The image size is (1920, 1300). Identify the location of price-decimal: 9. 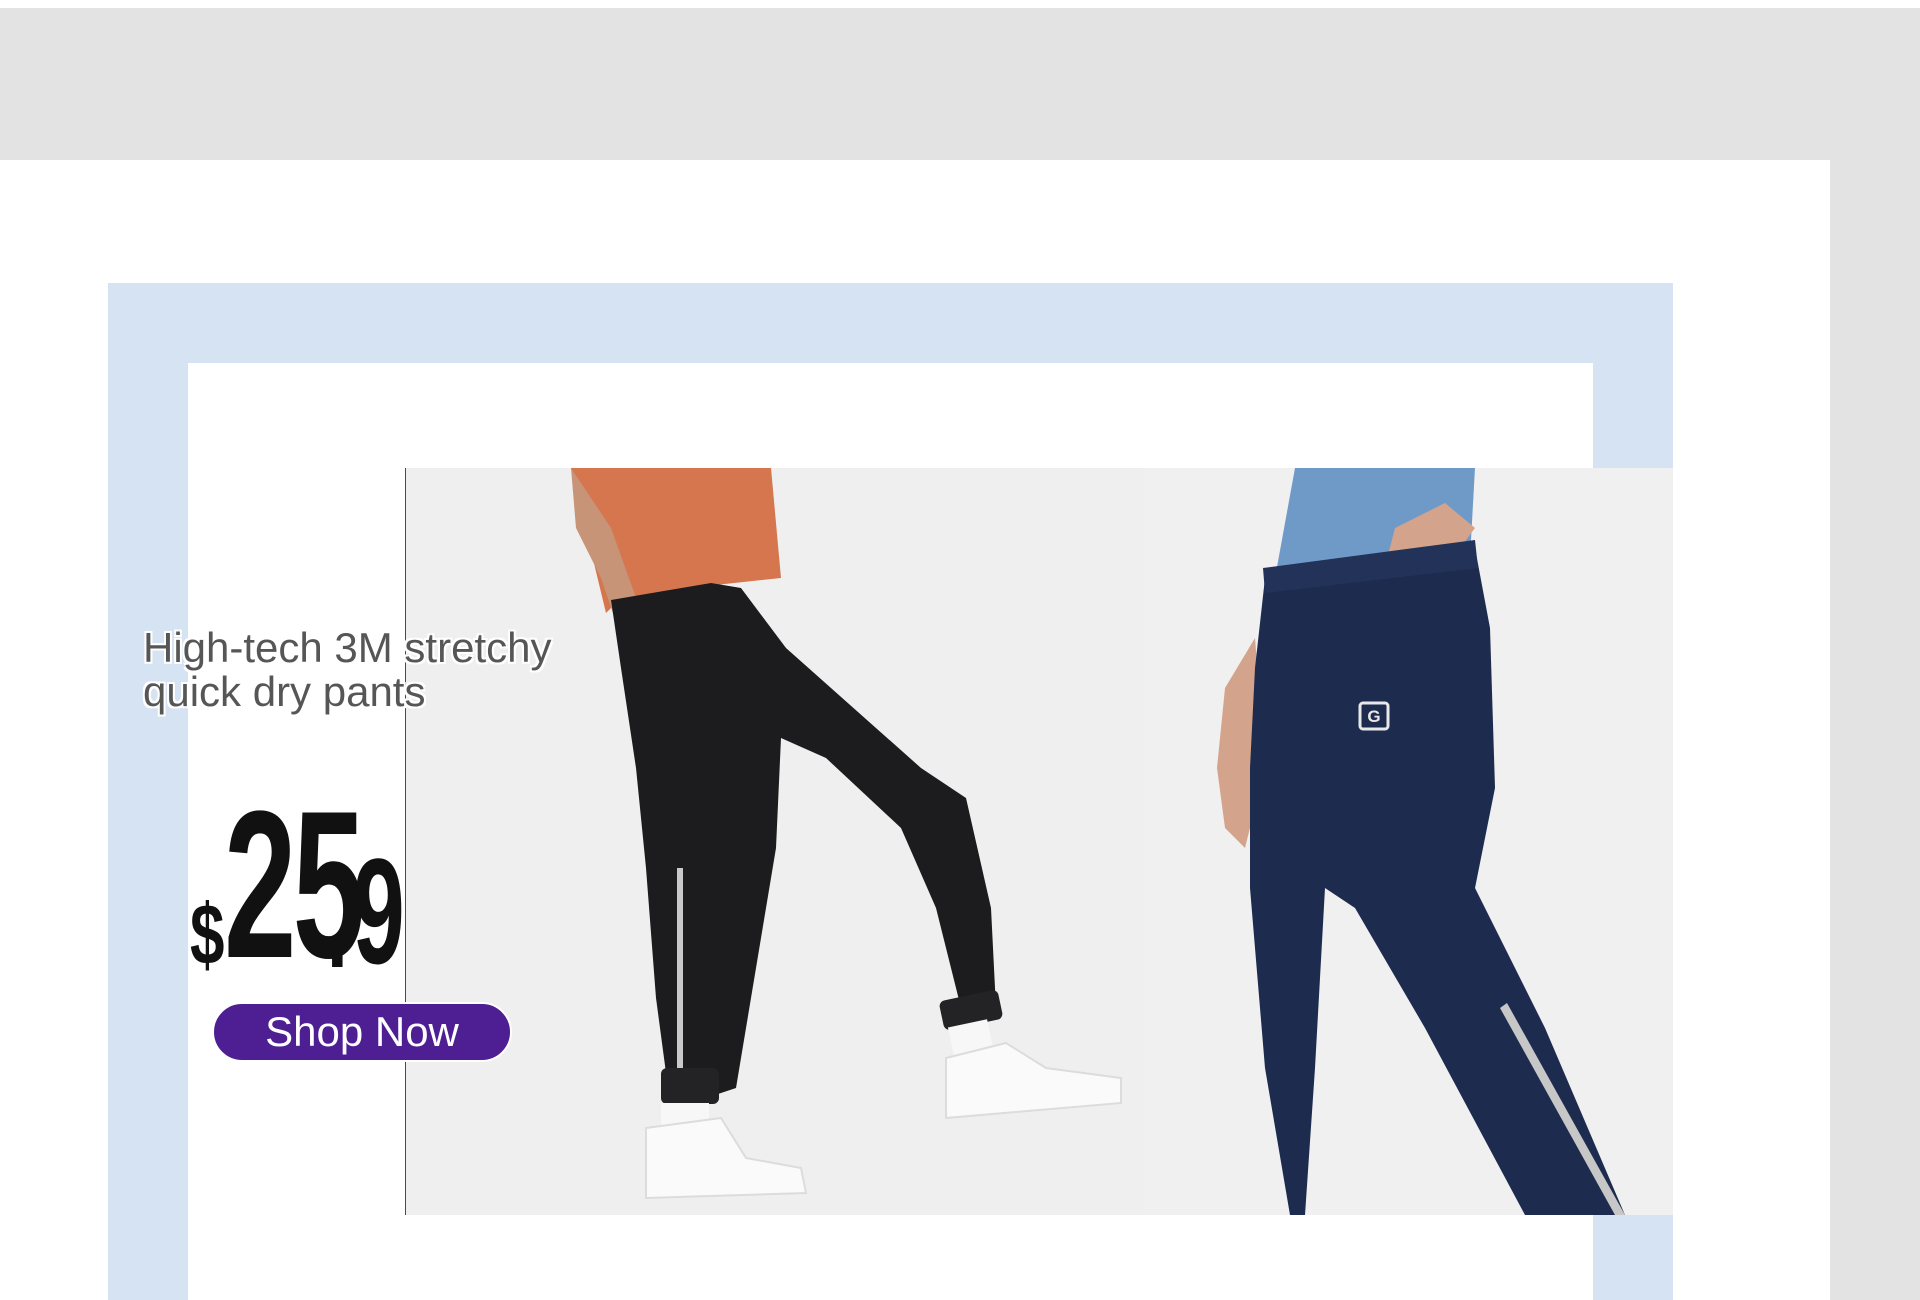
(378, 911).